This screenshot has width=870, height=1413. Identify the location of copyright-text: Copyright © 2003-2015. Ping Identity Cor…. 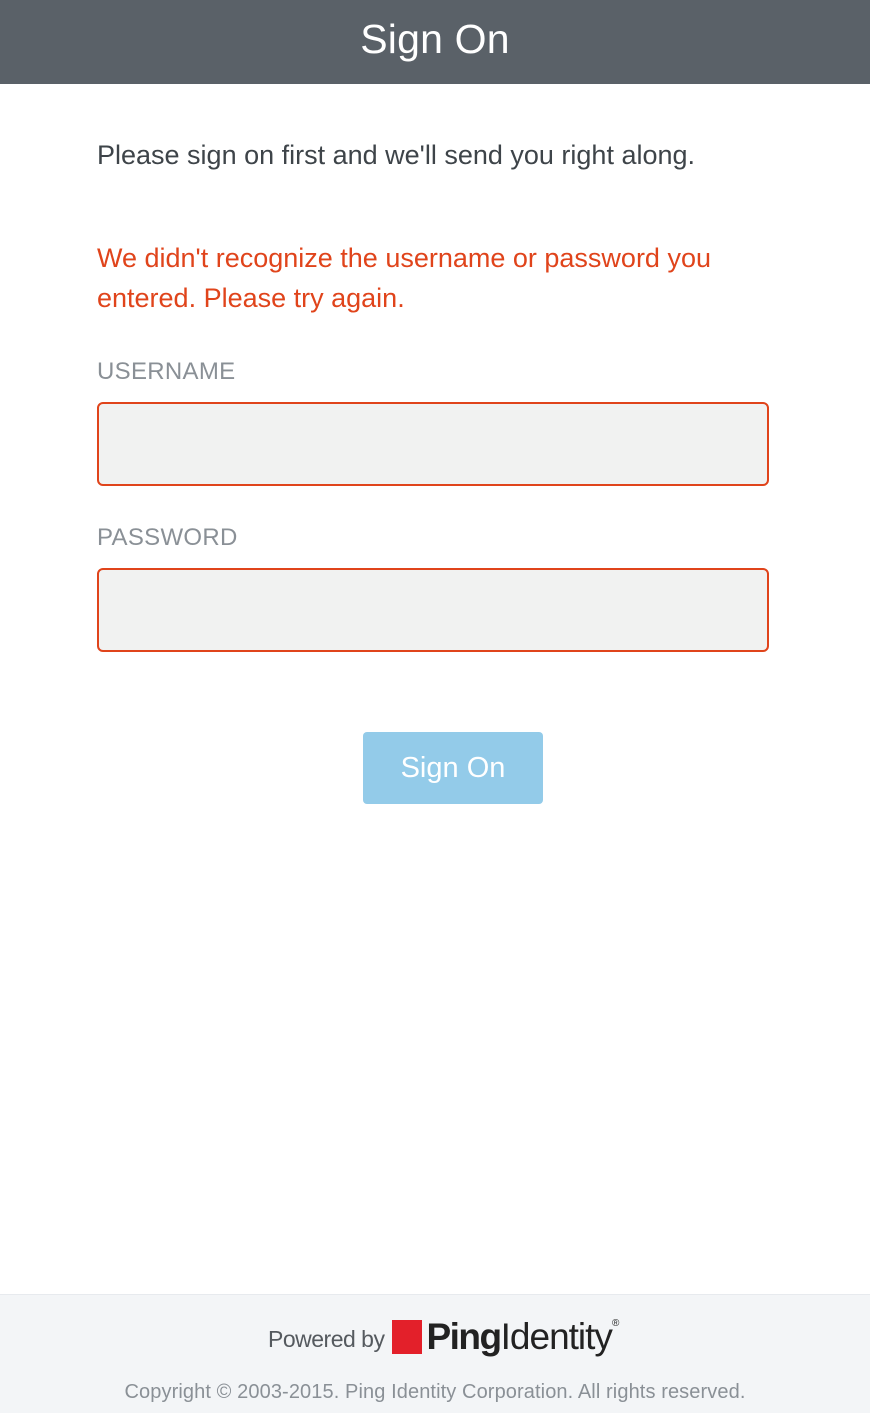
(435, 1392).